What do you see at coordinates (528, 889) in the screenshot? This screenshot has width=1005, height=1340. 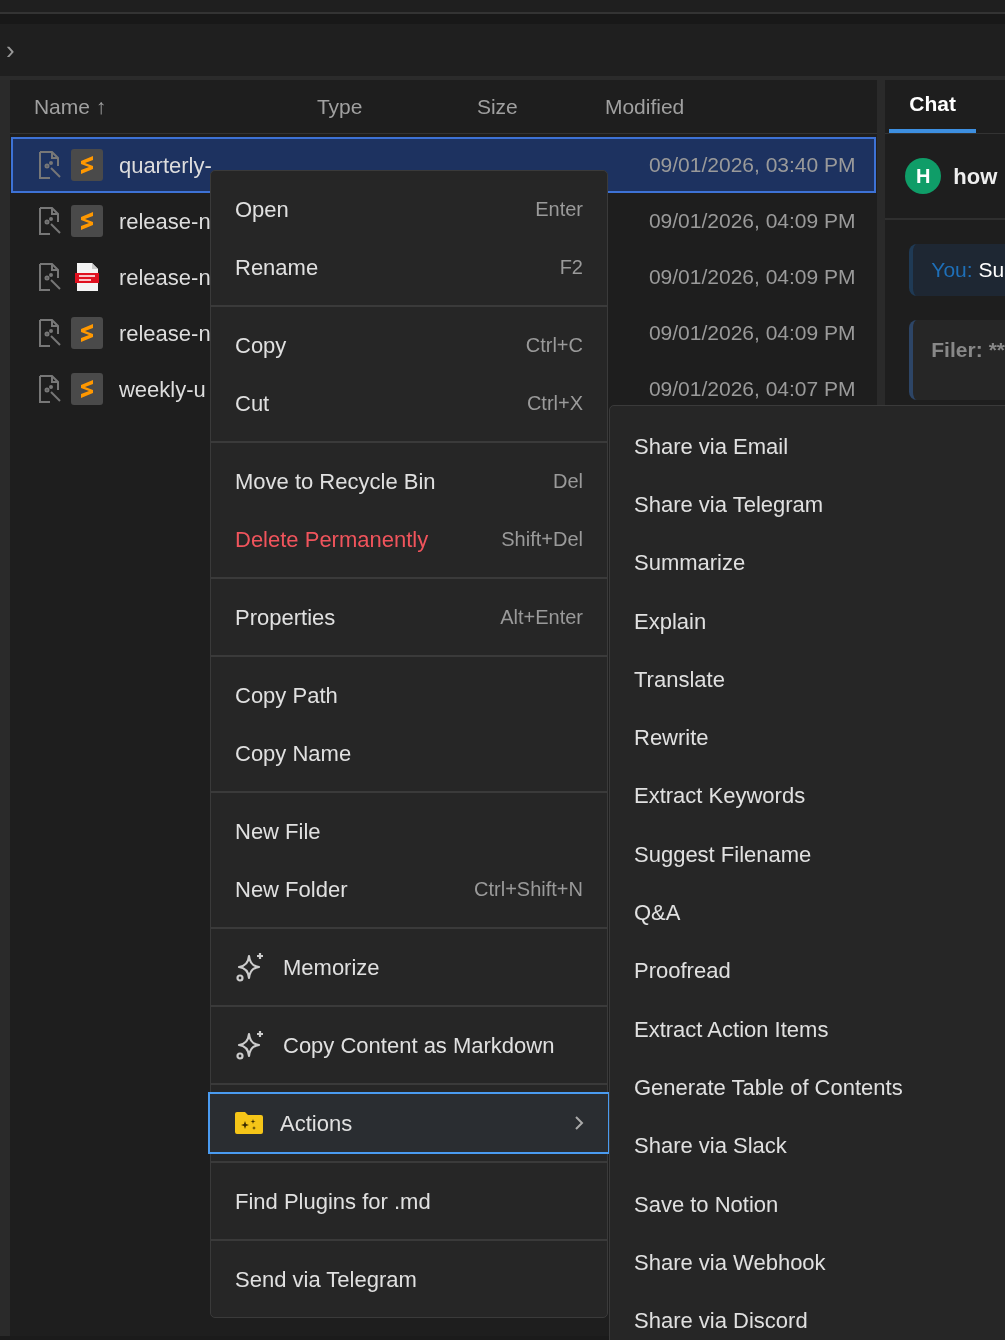 I see `shortcut-label: Ctrl+Shift+N` at bounding box center [528, 889].